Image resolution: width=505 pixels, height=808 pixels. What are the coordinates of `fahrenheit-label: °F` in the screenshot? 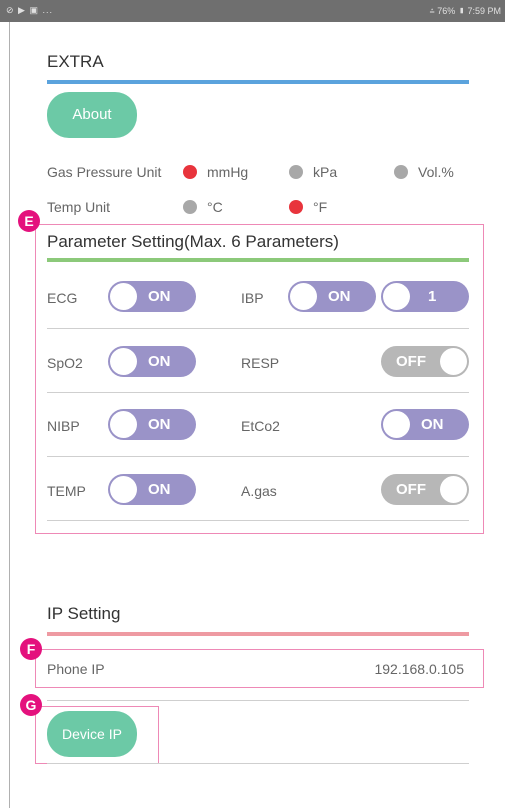 It's located at (320, 207).